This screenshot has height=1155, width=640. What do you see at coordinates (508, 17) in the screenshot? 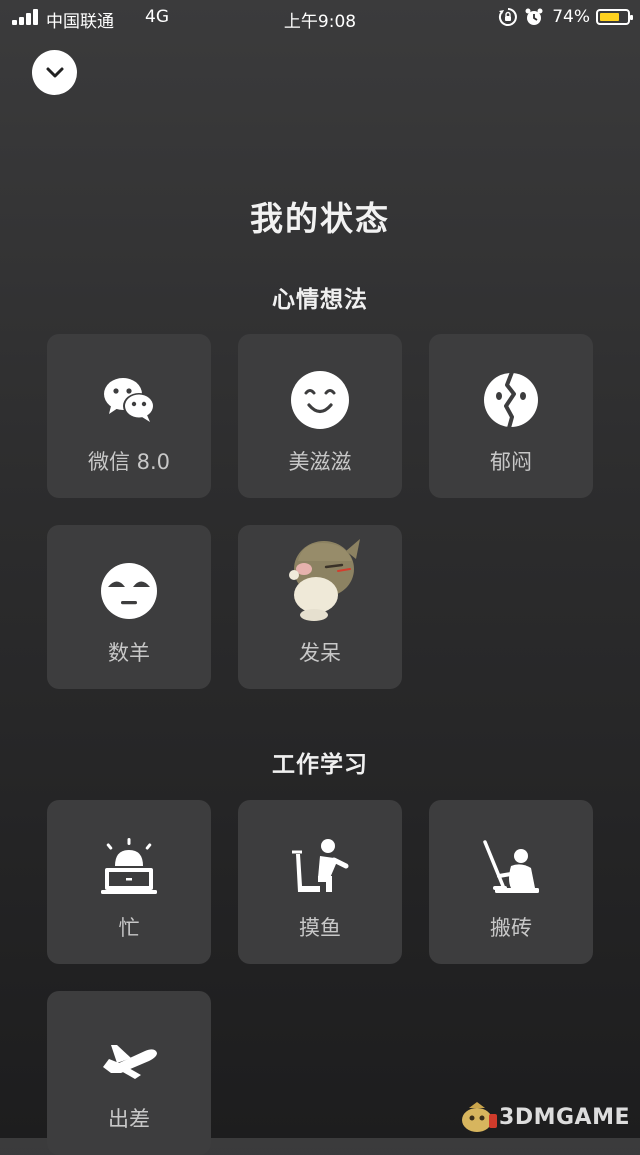
I see `rotation-lock-icon` at bounding box center [508, 17].